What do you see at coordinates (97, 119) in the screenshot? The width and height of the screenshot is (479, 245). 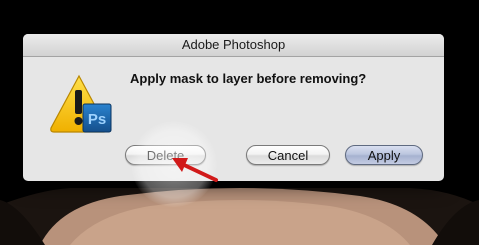 I see `svg-text: Ps` at bounding box center [97, 119].